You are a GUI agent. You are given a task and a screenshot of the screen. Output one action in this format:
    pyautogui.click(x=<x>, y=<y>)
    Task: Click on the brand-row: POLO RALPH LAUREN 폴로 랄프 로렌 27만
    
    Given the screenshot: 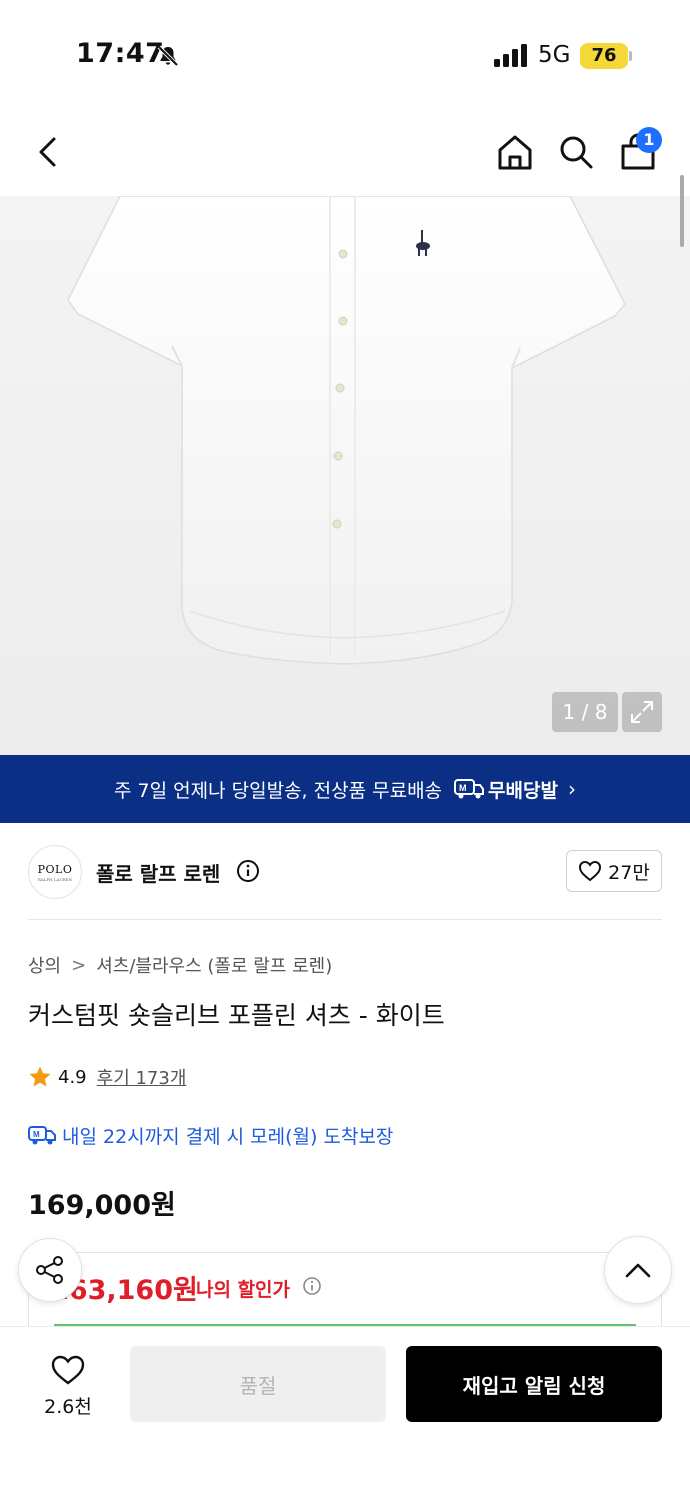 What is the action you would take?
    pyautogui.click(x=345, y=872)
    